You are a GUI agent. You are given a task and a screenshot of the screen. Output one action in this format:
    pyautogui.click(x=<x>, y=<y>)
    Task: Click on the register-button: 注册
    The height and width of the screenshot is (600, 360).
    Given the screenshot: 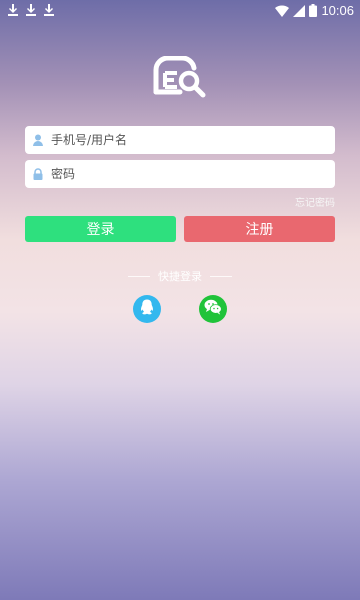 What is the action you would take?
    pyautogui.click(x=259, y=229)
    